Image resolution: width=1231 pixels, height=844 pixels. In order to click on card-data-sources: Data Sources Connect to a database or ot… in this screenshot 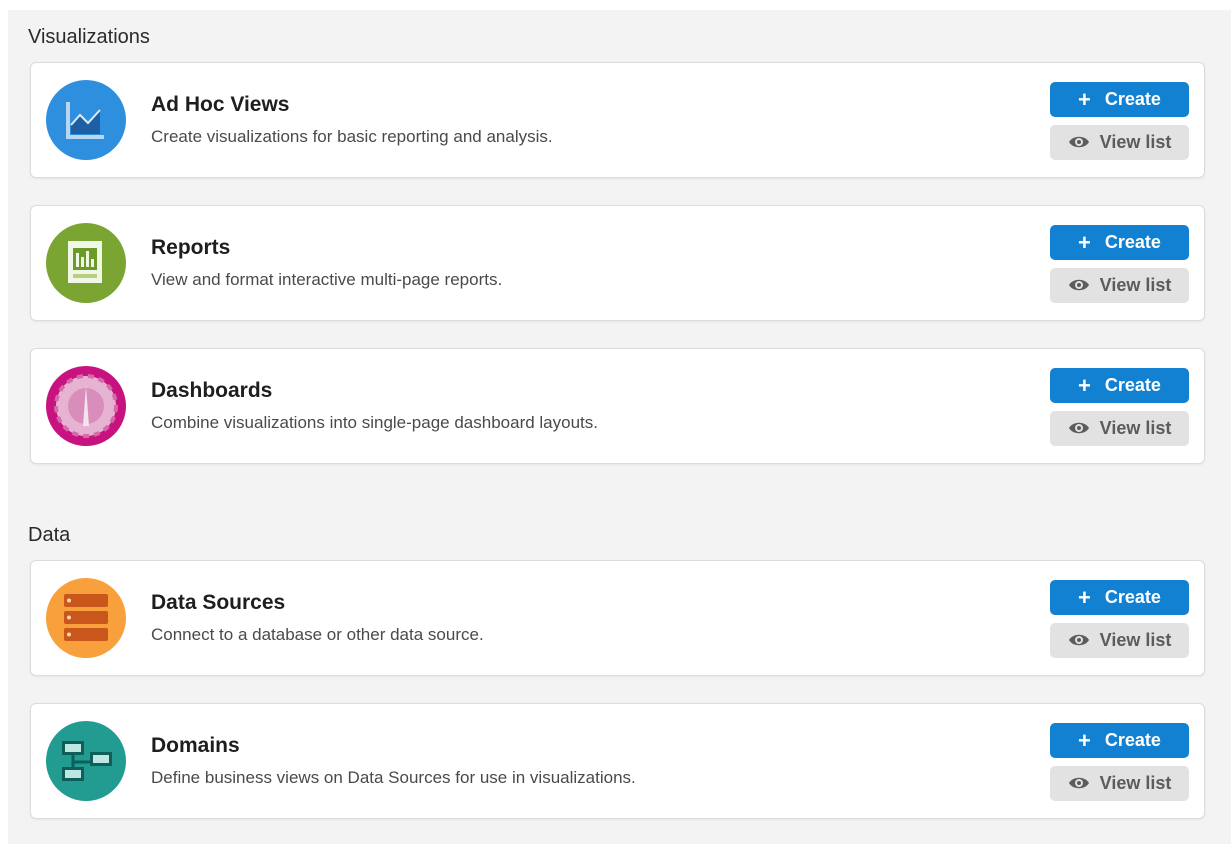, I will do `click(617, 618)`.